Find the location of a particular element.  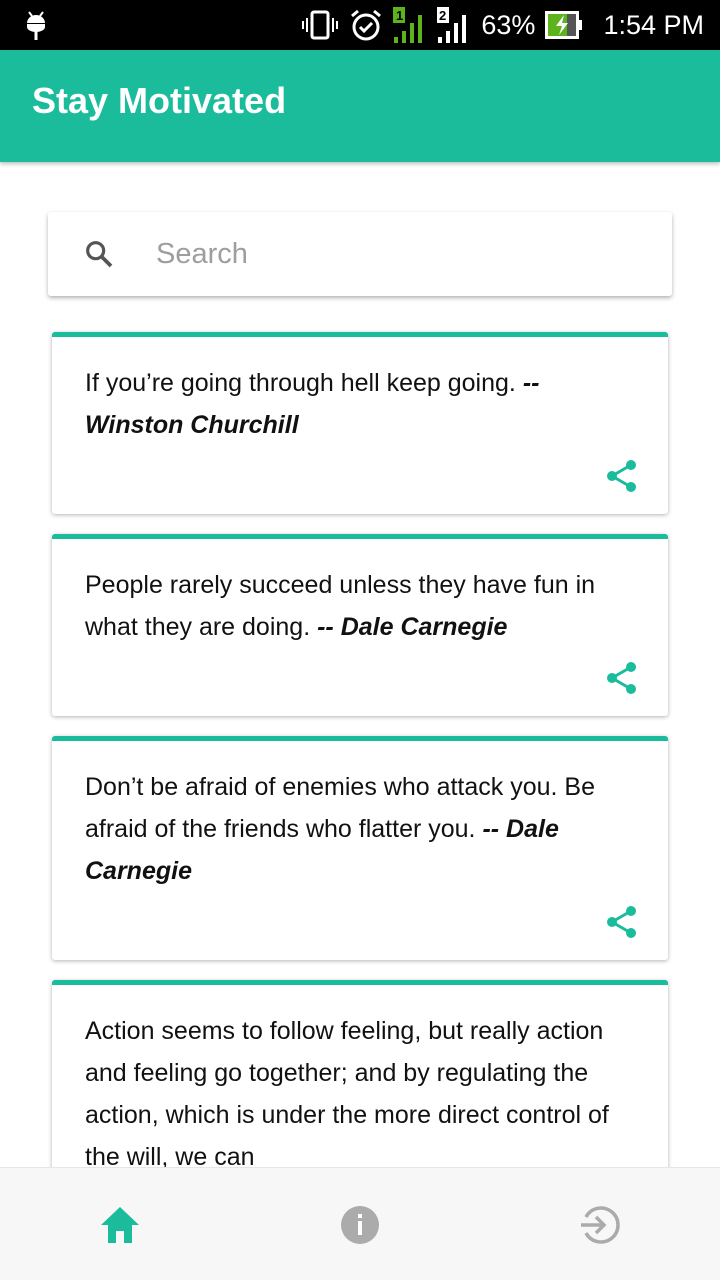

battery-percent: 63% is located at coordinates (508, 24).